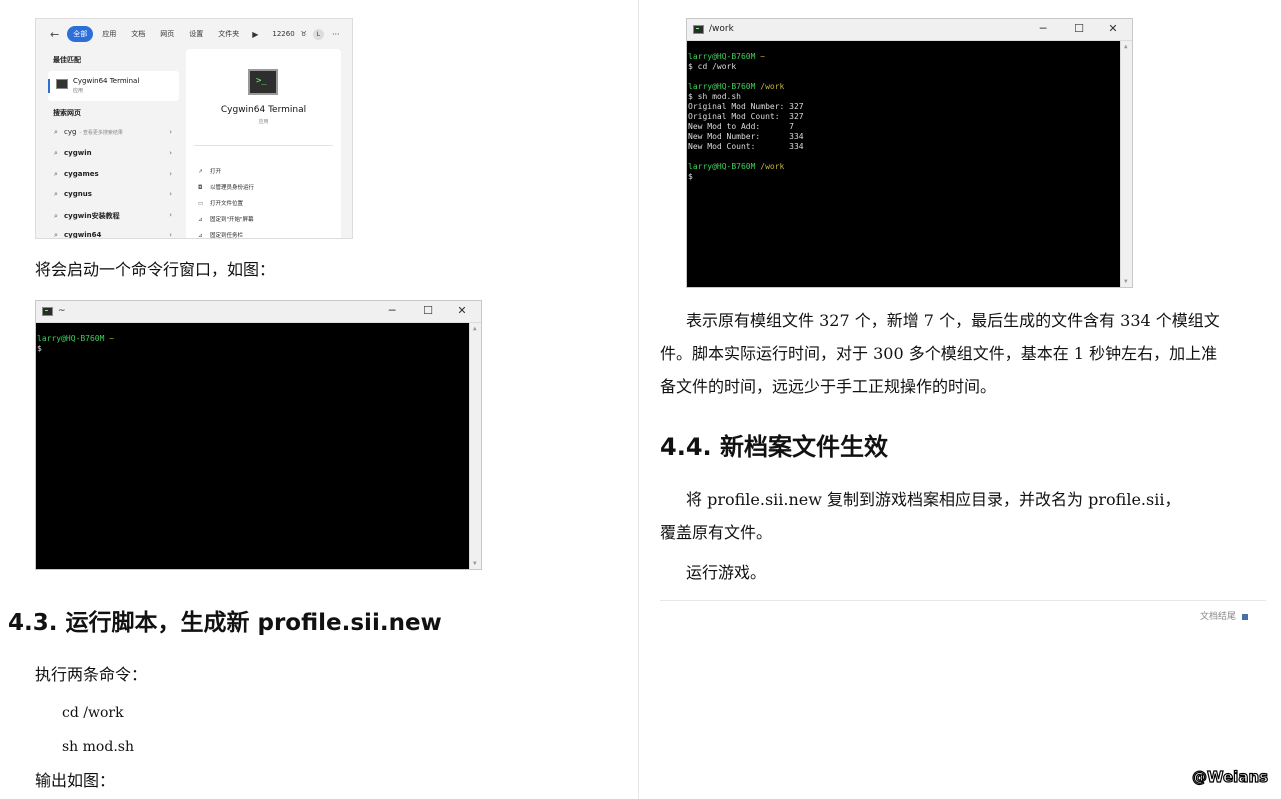 Image resolution: width=1281 pixels, height=799 pixels. I want to click on column-divider, so click(638, 399).